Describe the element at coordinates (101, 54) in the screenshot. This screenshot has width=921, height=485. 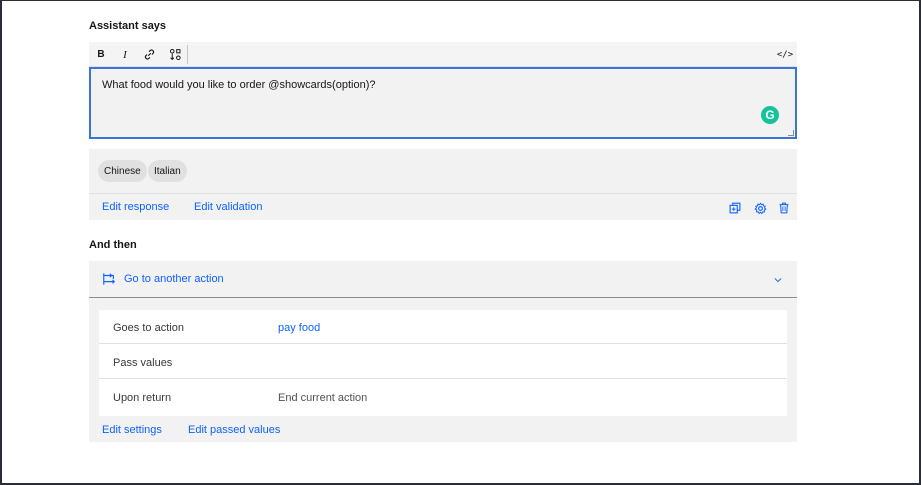
I see `bold-button: B` at that location.